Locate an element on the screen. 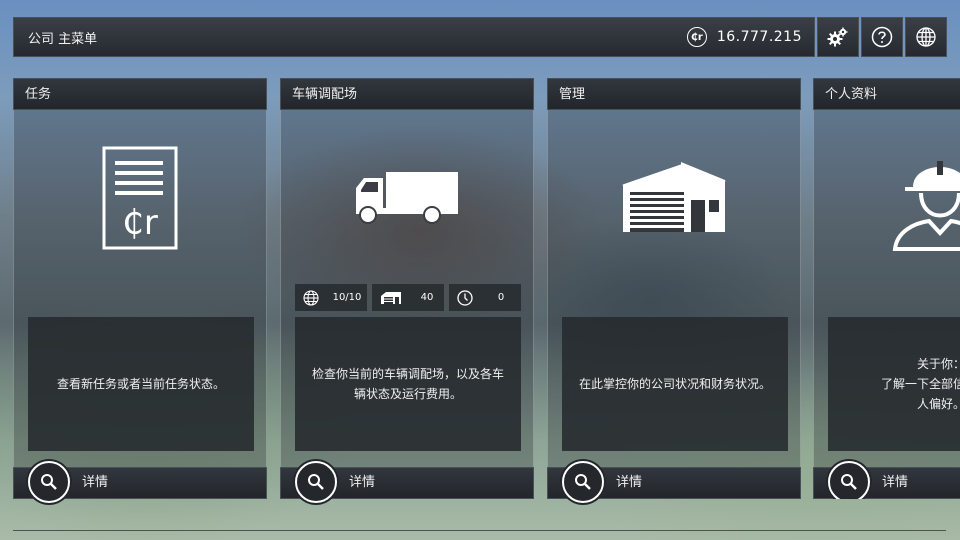  worker-icon is located at coordinates (926, 205).